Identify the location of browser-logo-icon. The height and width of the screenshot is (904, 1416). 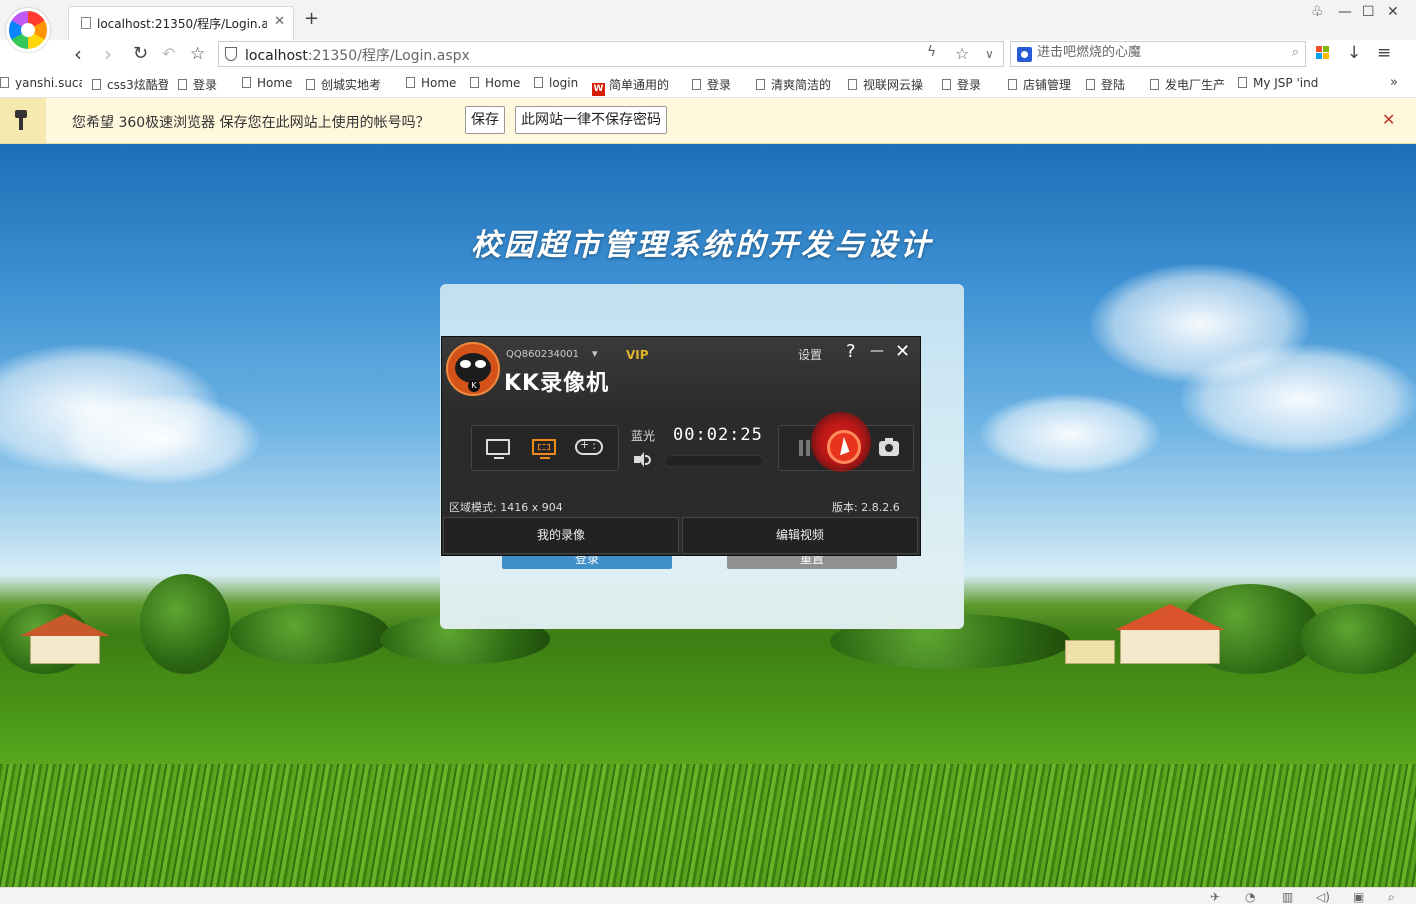
(28, 30).